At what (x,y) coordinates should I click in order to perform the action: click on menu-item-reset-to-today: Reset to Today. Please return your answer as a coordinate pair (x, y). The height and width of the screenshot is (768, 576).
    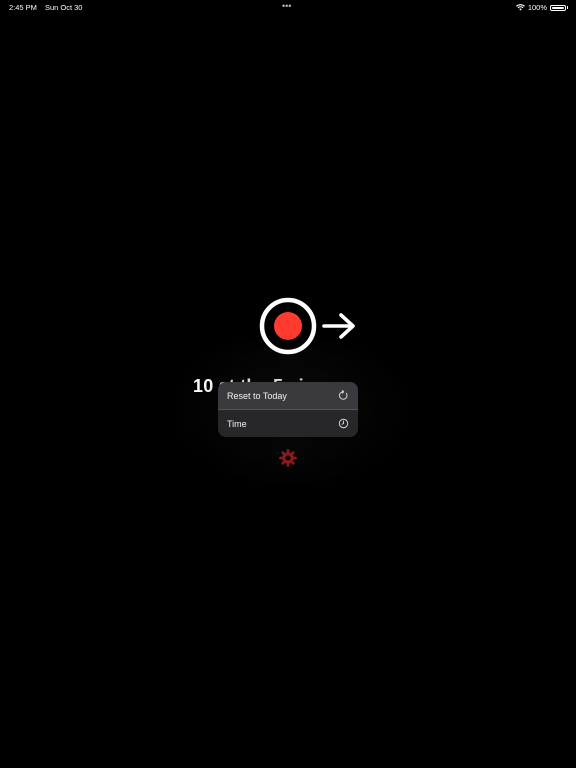
    Looking at the image, I should click on (288, 396).